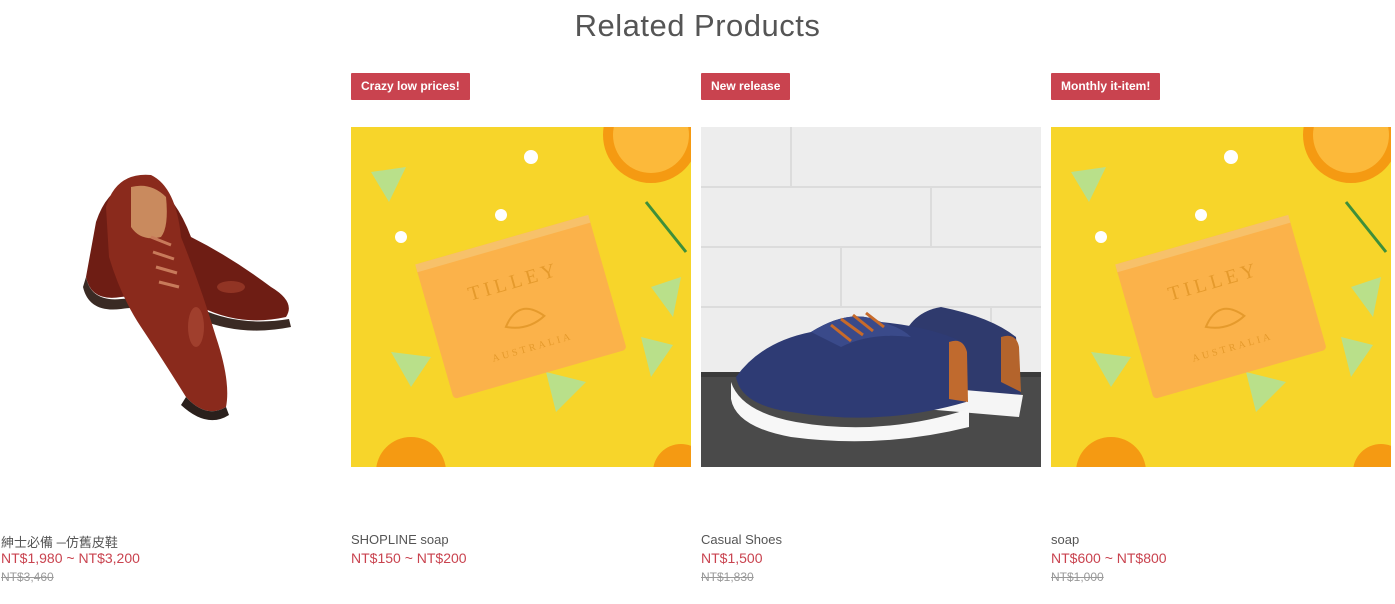  I want to click on product-image-leather-shoes, so click(171, 297).